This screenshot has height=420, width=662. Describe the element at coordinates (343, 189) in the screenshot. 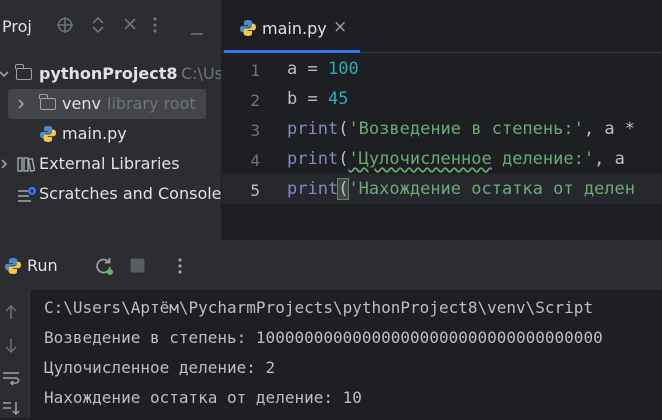

I see `code-paren-matched: (` at that location.